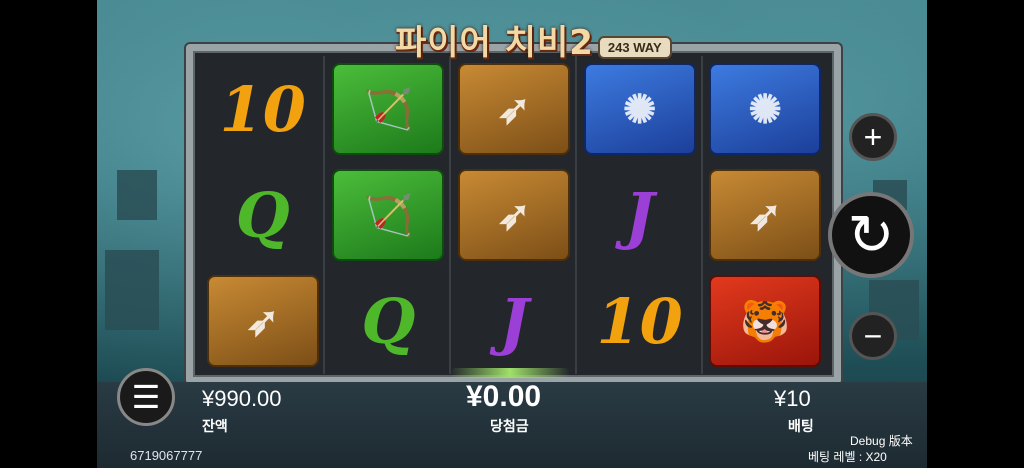 Image resolution: width=1024 pixels, height=468 pixels. Describe the element at coordinates (847, 457) in the screenshot. I see `bet-level: 베팅 레벨 : X20` at that location.